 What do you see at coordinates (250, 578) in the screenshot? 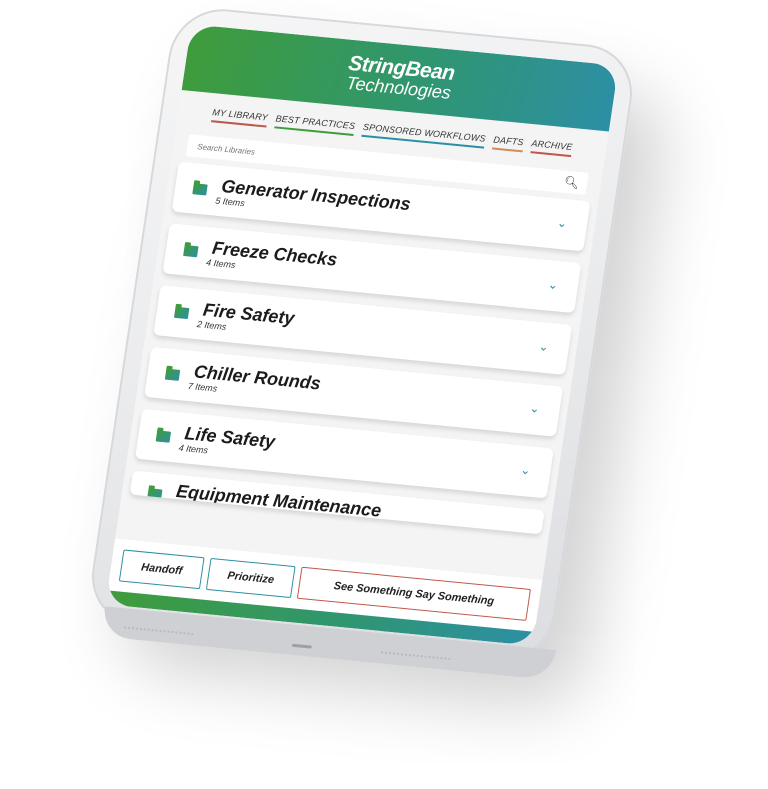
I see `prioritize-button: Prioritize` at bounding box center [250, 578].